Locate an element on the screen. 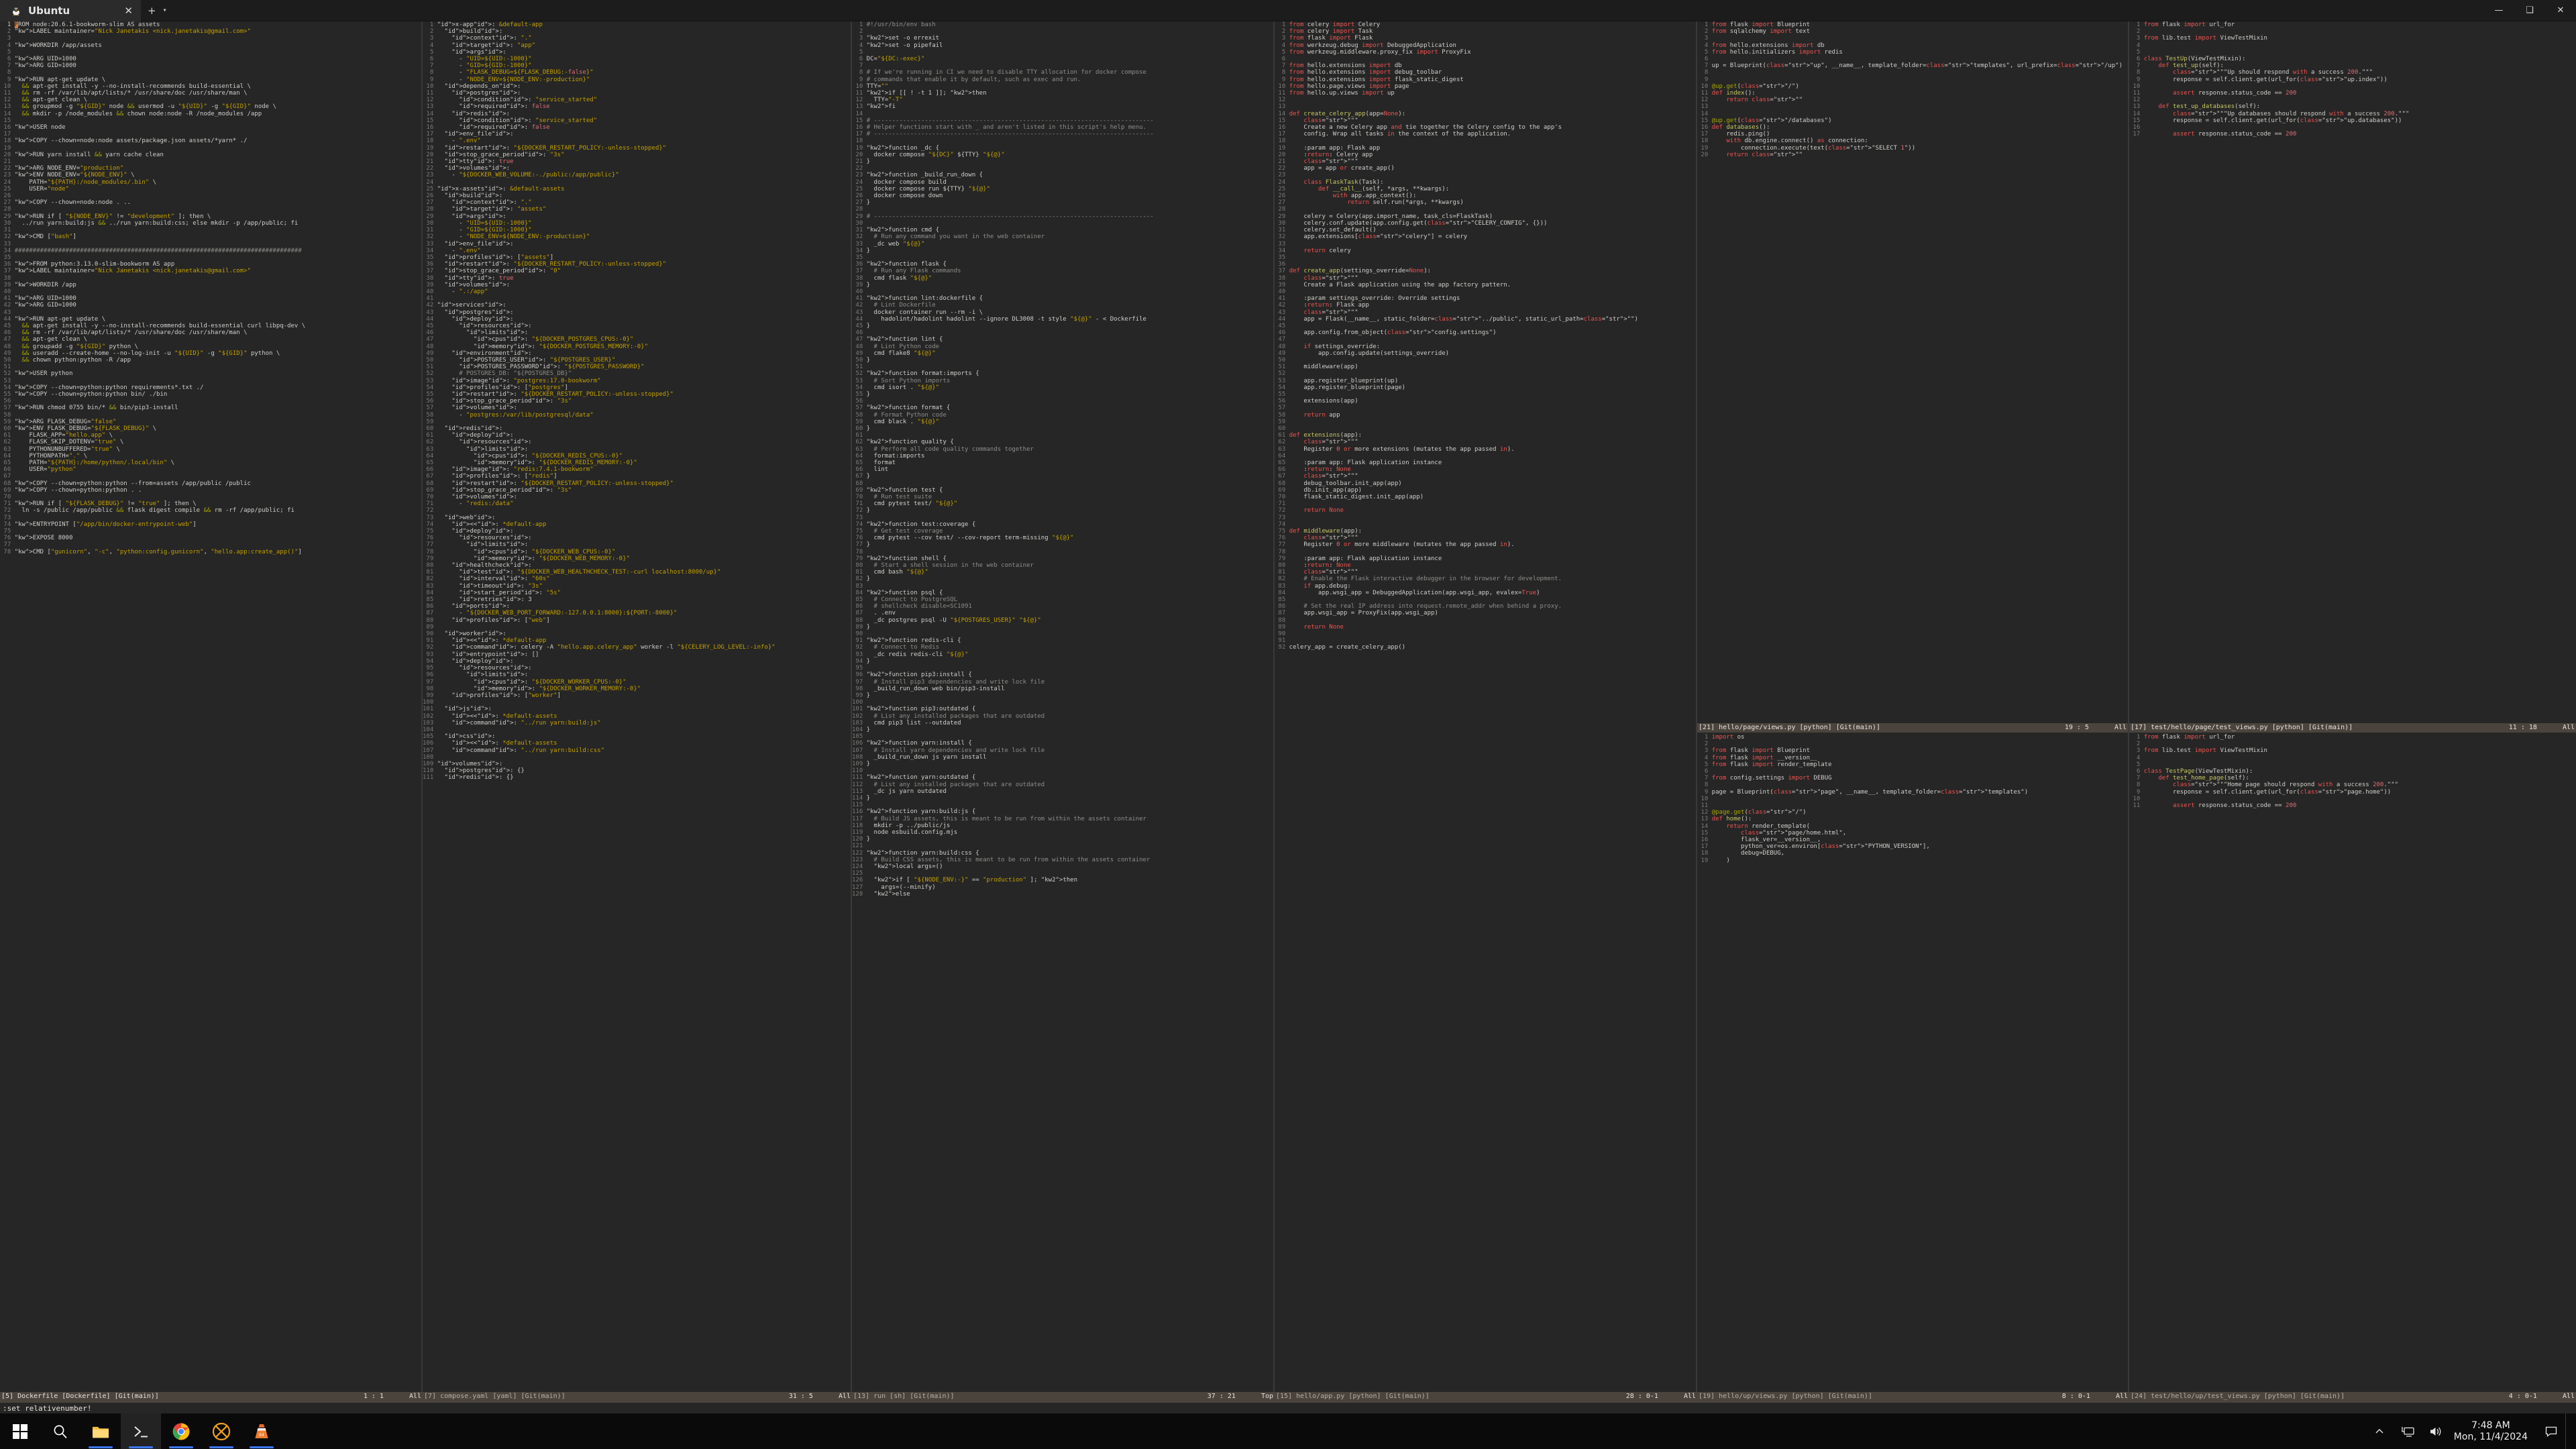  clock-date: Mon, 11/4/2024 is located at coordinates (2490, 1436).